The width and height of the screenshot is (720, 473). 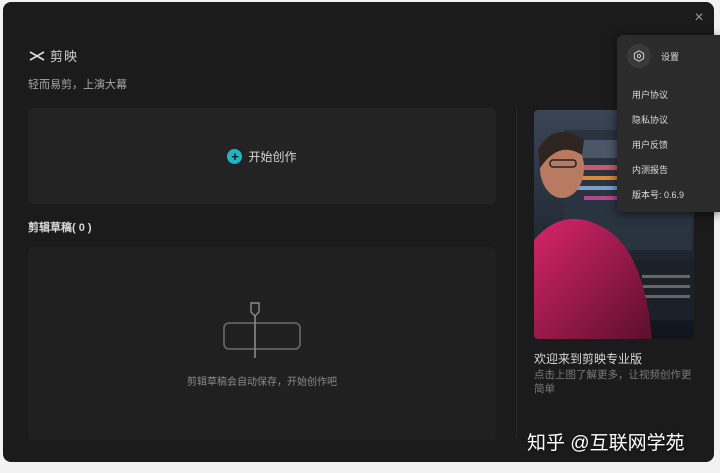 What do you see at coordinates (658, 195) in the screenshot?
I see `menu-item-version: 版本号: 0.6.9` at bounding box center [658, 195].